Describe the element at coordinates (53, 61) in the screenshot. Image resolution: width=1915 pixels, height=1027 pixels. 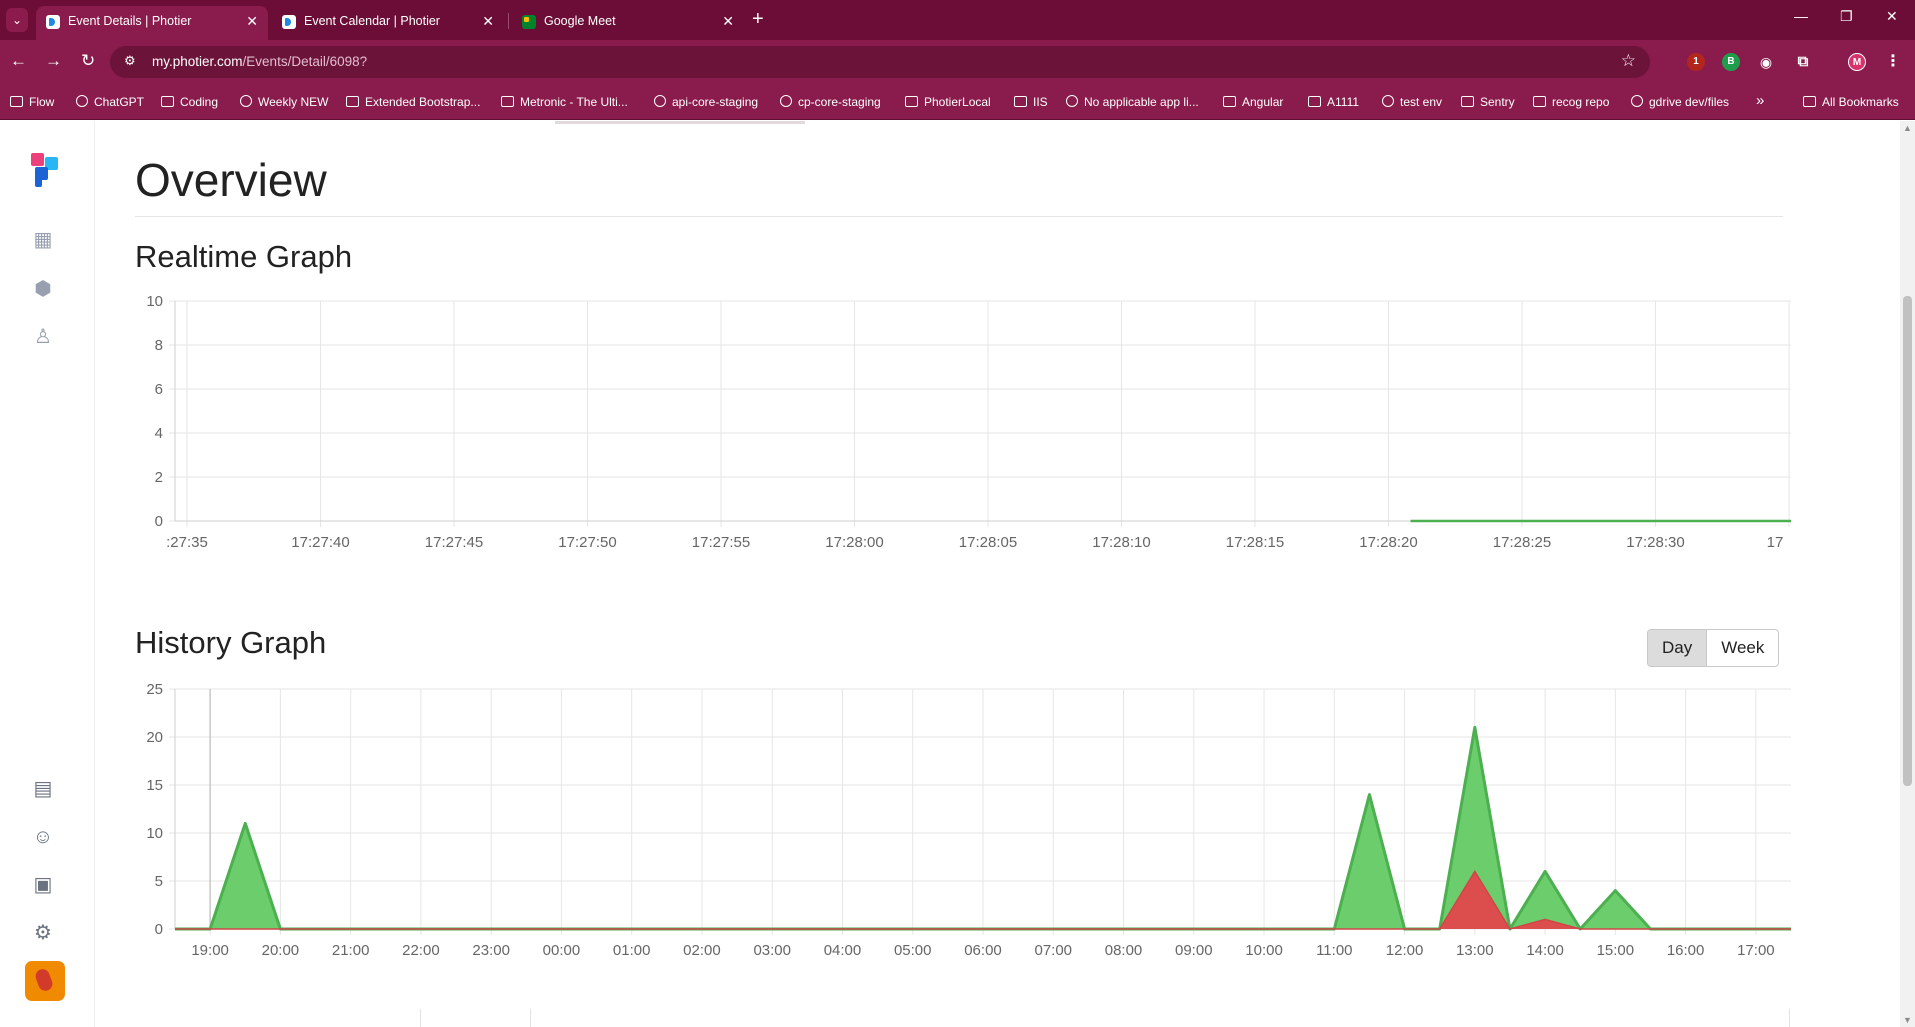
I see `forward-icon: →` at that location.